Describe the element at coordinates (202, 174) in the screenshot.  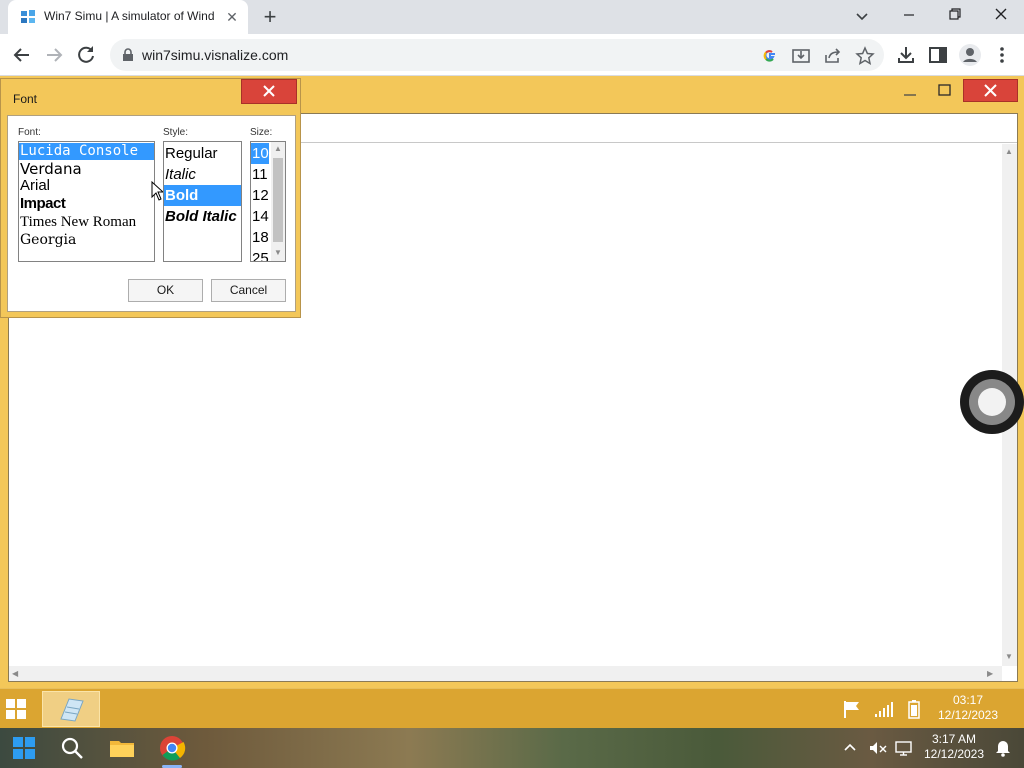
I see `style-option-italic: Italic` at that location.